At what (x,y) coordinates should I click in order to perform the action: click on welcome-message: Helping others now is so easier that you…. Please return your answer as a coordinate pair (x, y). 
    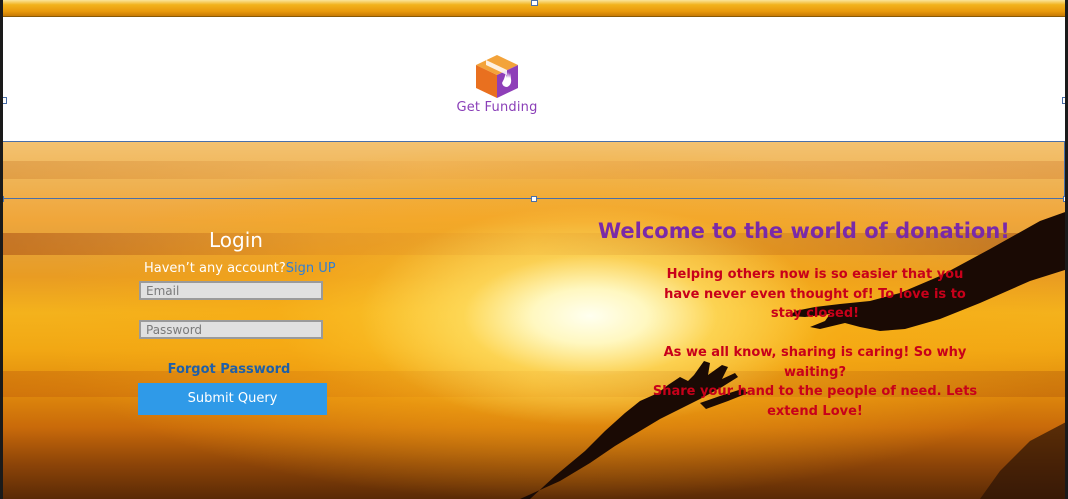
    Looking at the image, I should click on (815, 294).